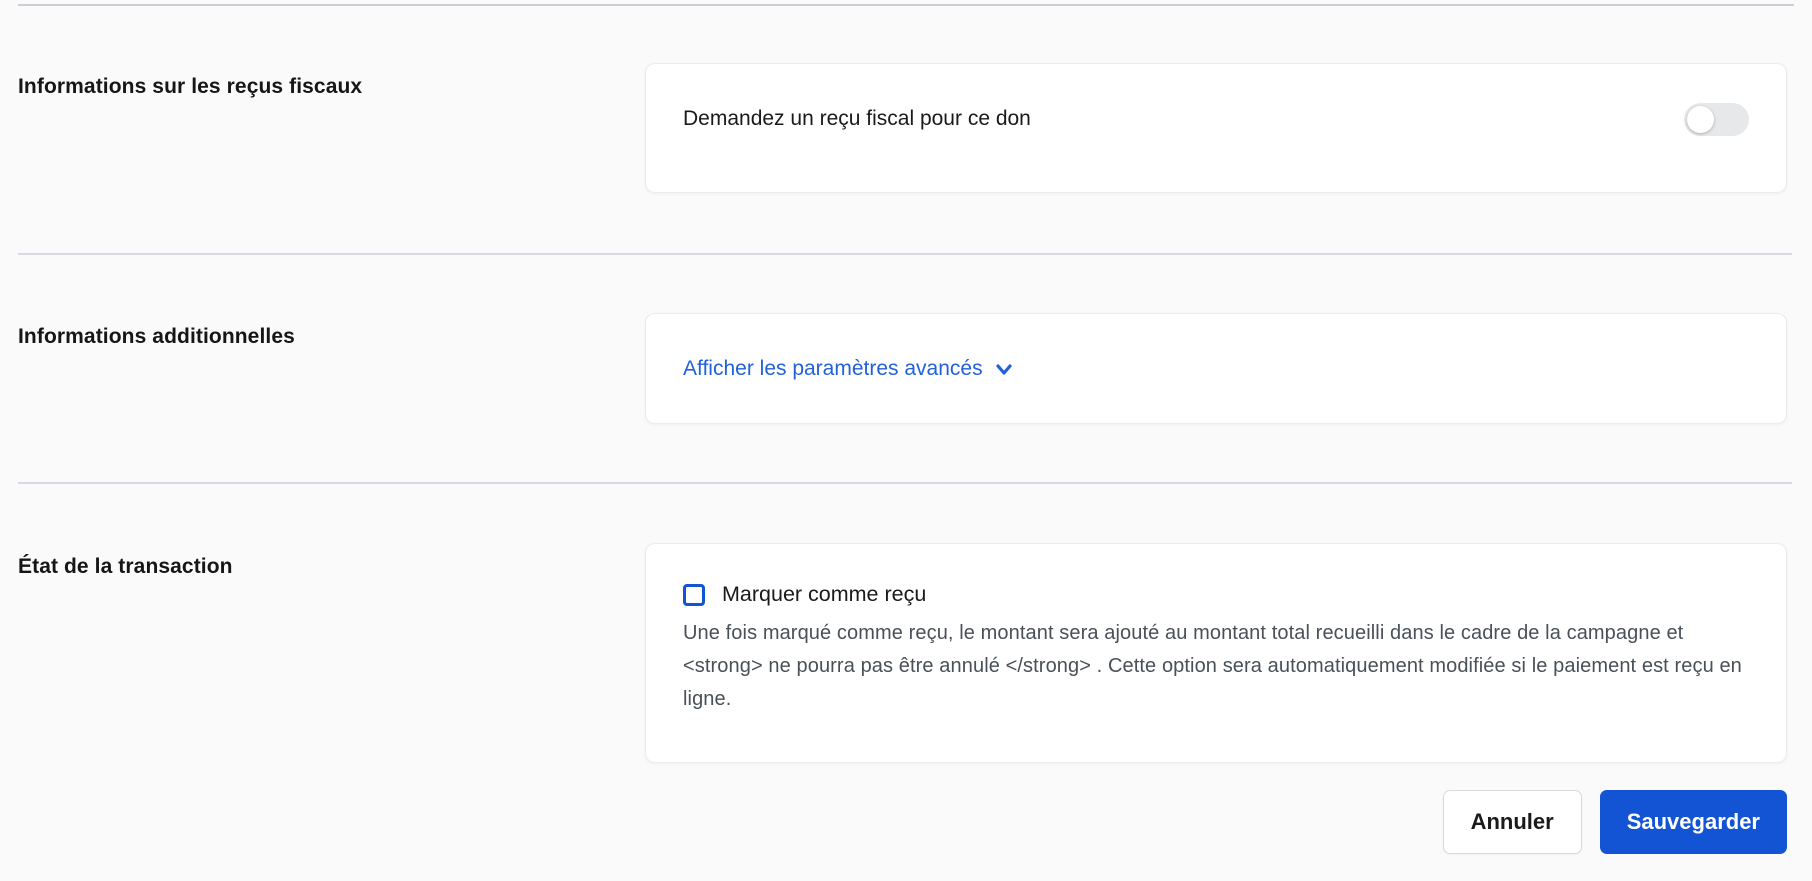  What do you see at coordinates (1004, 370) in the screenshot?
I see `chevron-down-icon` at bounding box center [1004, 370].